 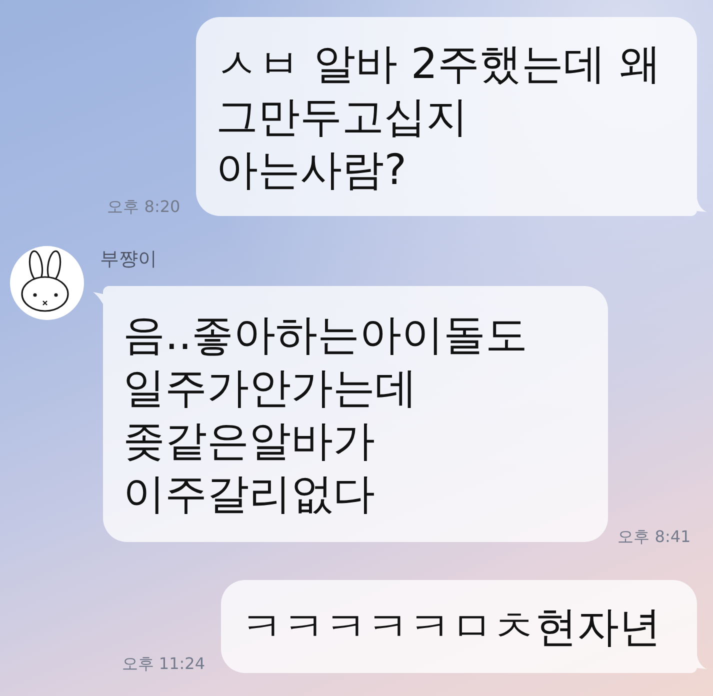 I want to click on message-text: ㅅㅂ 알바 2주했는데 왜 그만두고십지 아는사람?, so click(x=438, y=117).